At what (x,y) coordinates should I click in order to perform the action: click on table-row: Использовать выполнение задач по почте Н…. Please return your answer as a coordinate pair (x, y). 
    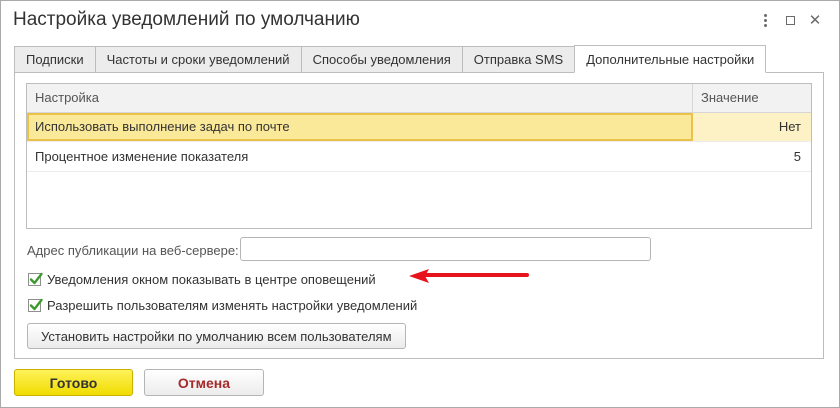
    Looking at the image, I should click on (419, 127).